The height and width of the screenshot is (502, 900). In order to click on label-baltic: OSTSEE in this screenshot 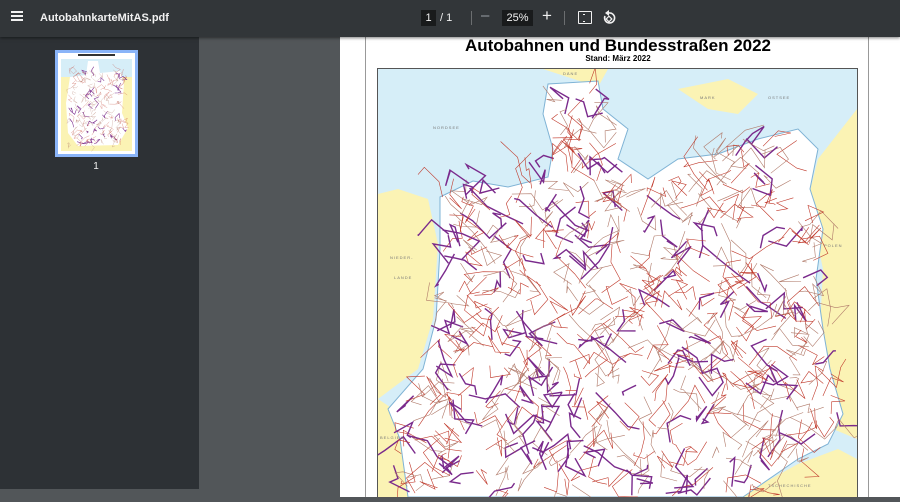, I will do `click(779, 97)`.